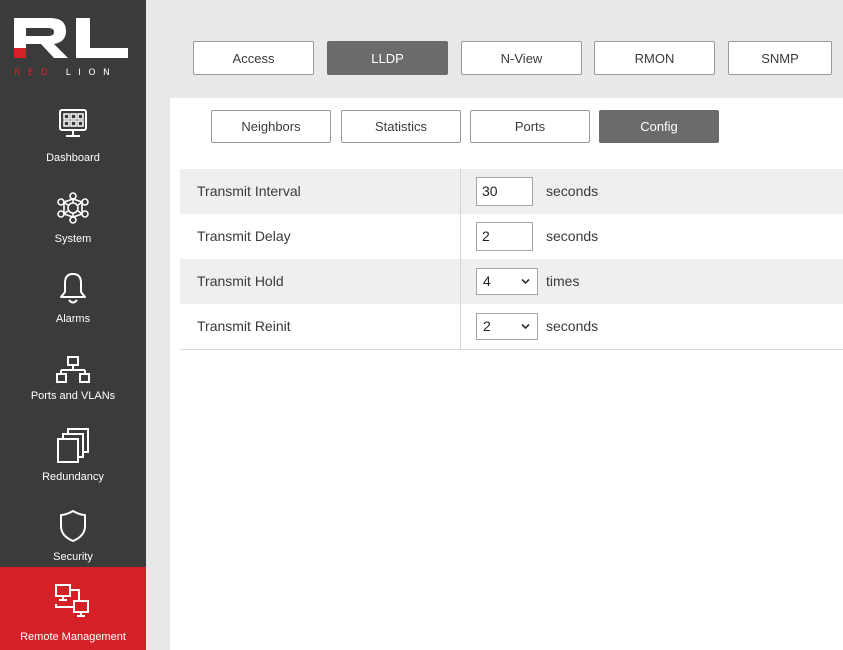  Describe the element at coordinates (73, 526) in the screenshot. I see `shield-icon` at that location.